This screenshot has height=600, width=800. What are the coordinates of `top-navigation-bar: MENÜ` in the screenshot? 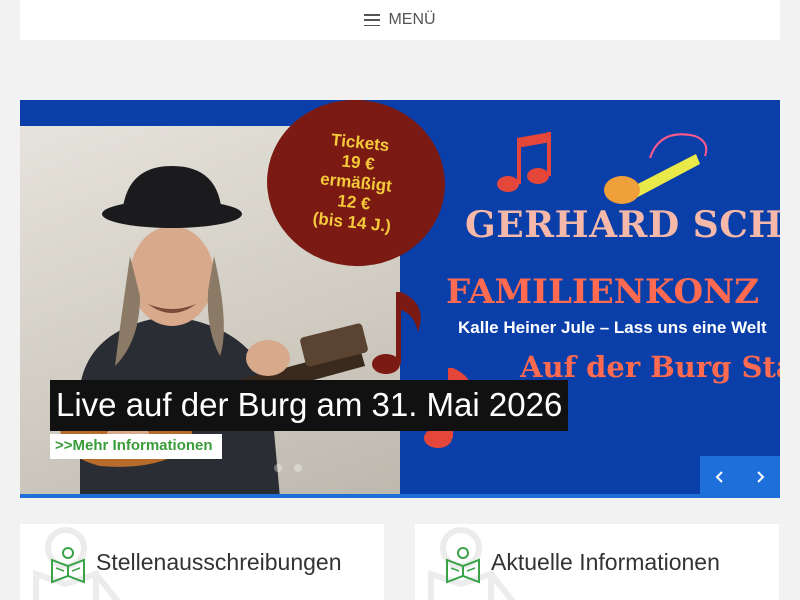 It's located at (400, 20).